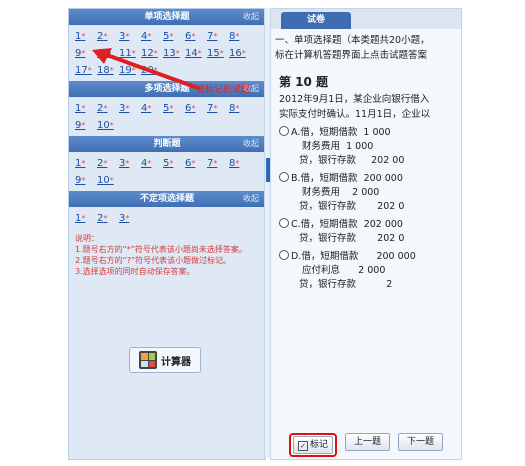  I want to click on option-text: 贷，银行存款 202 0, so click(349, 206).